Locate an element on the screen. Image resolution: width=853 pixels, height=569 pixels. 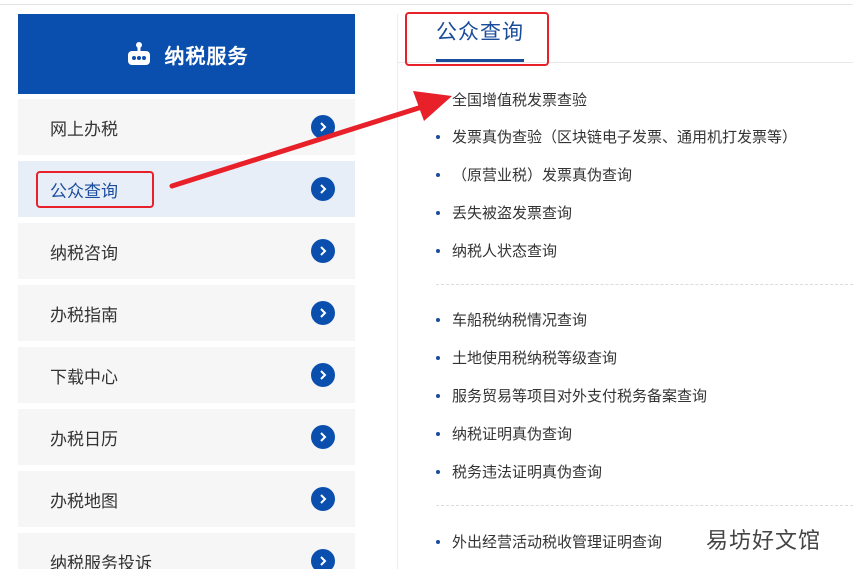
annotation-highlight-title is located at coordinates (477, 39).